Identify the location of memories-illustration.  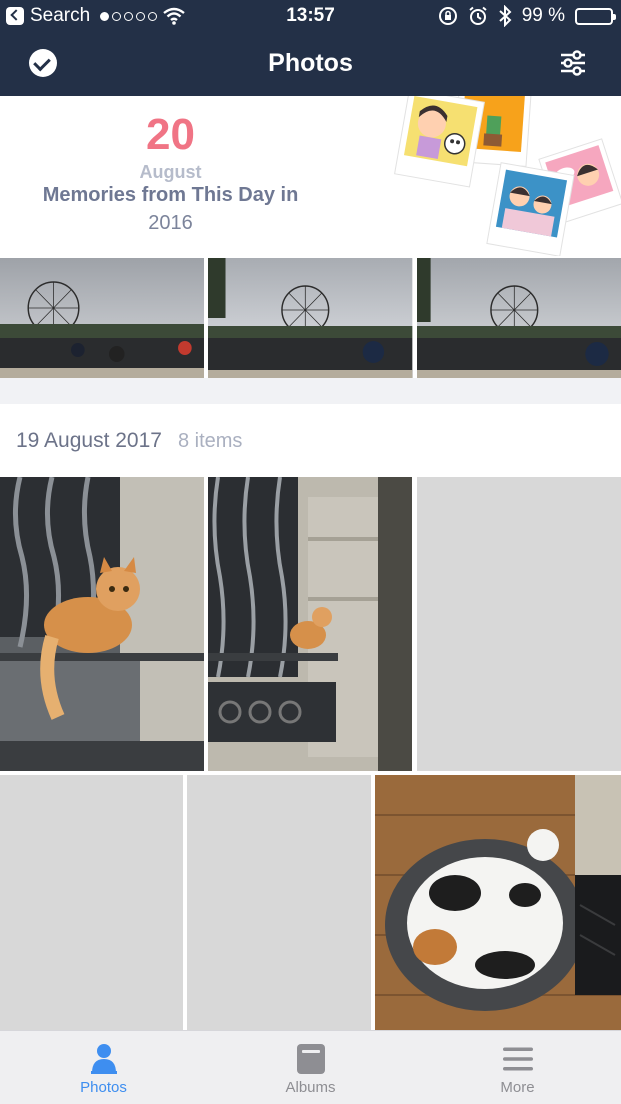
(507, 176).